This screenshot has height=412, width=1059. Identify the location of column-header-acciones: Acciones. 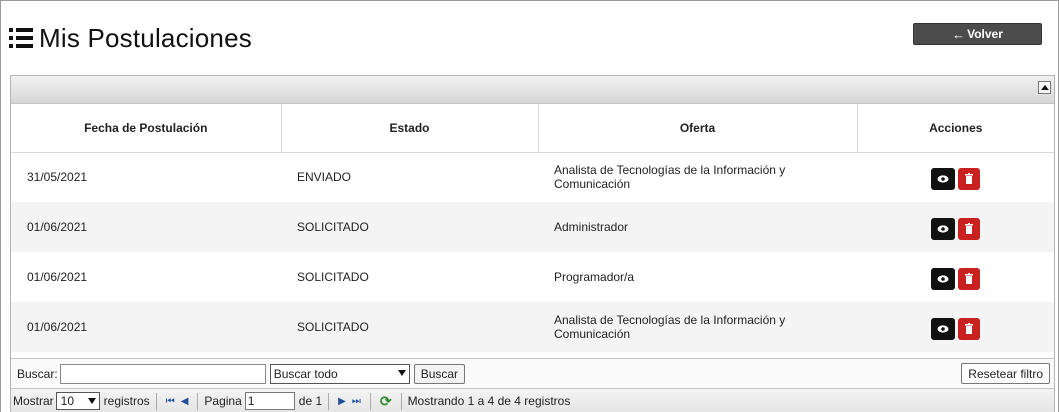
(955, 128).